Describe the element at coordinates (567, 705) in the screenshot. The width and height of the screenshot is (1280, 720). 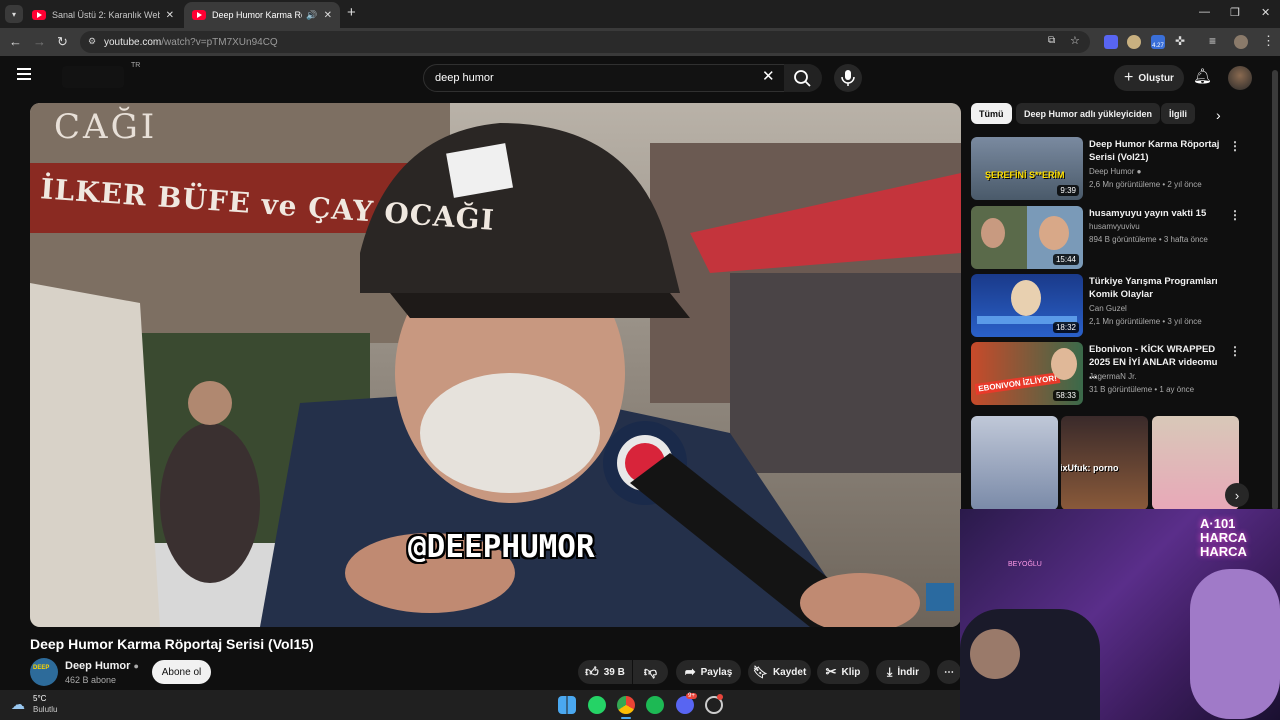
I see `windows-start-icon` at that location.